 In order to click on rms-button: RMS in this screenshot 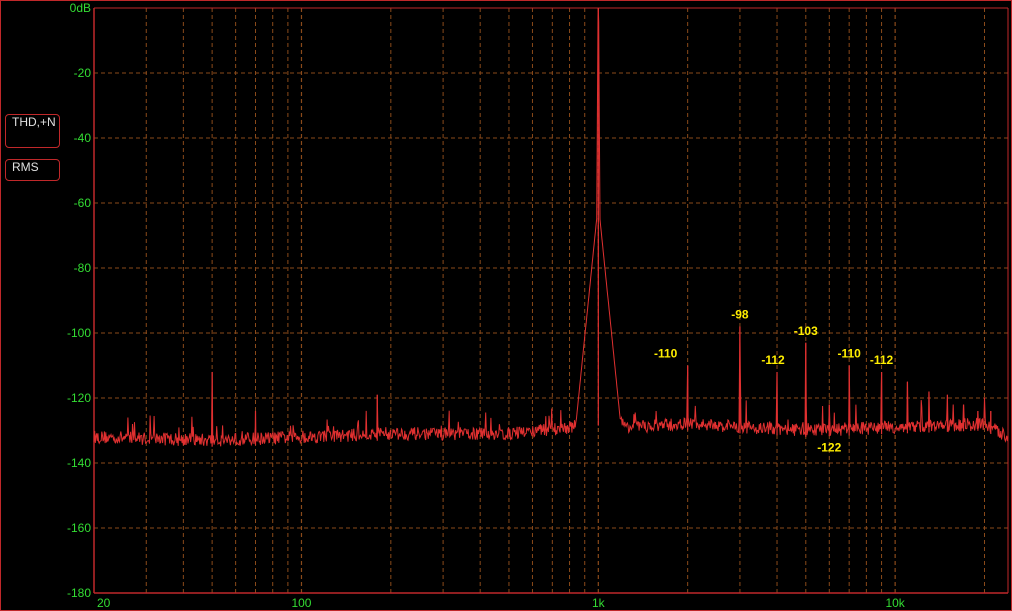, I will do `click(32, 170)`.